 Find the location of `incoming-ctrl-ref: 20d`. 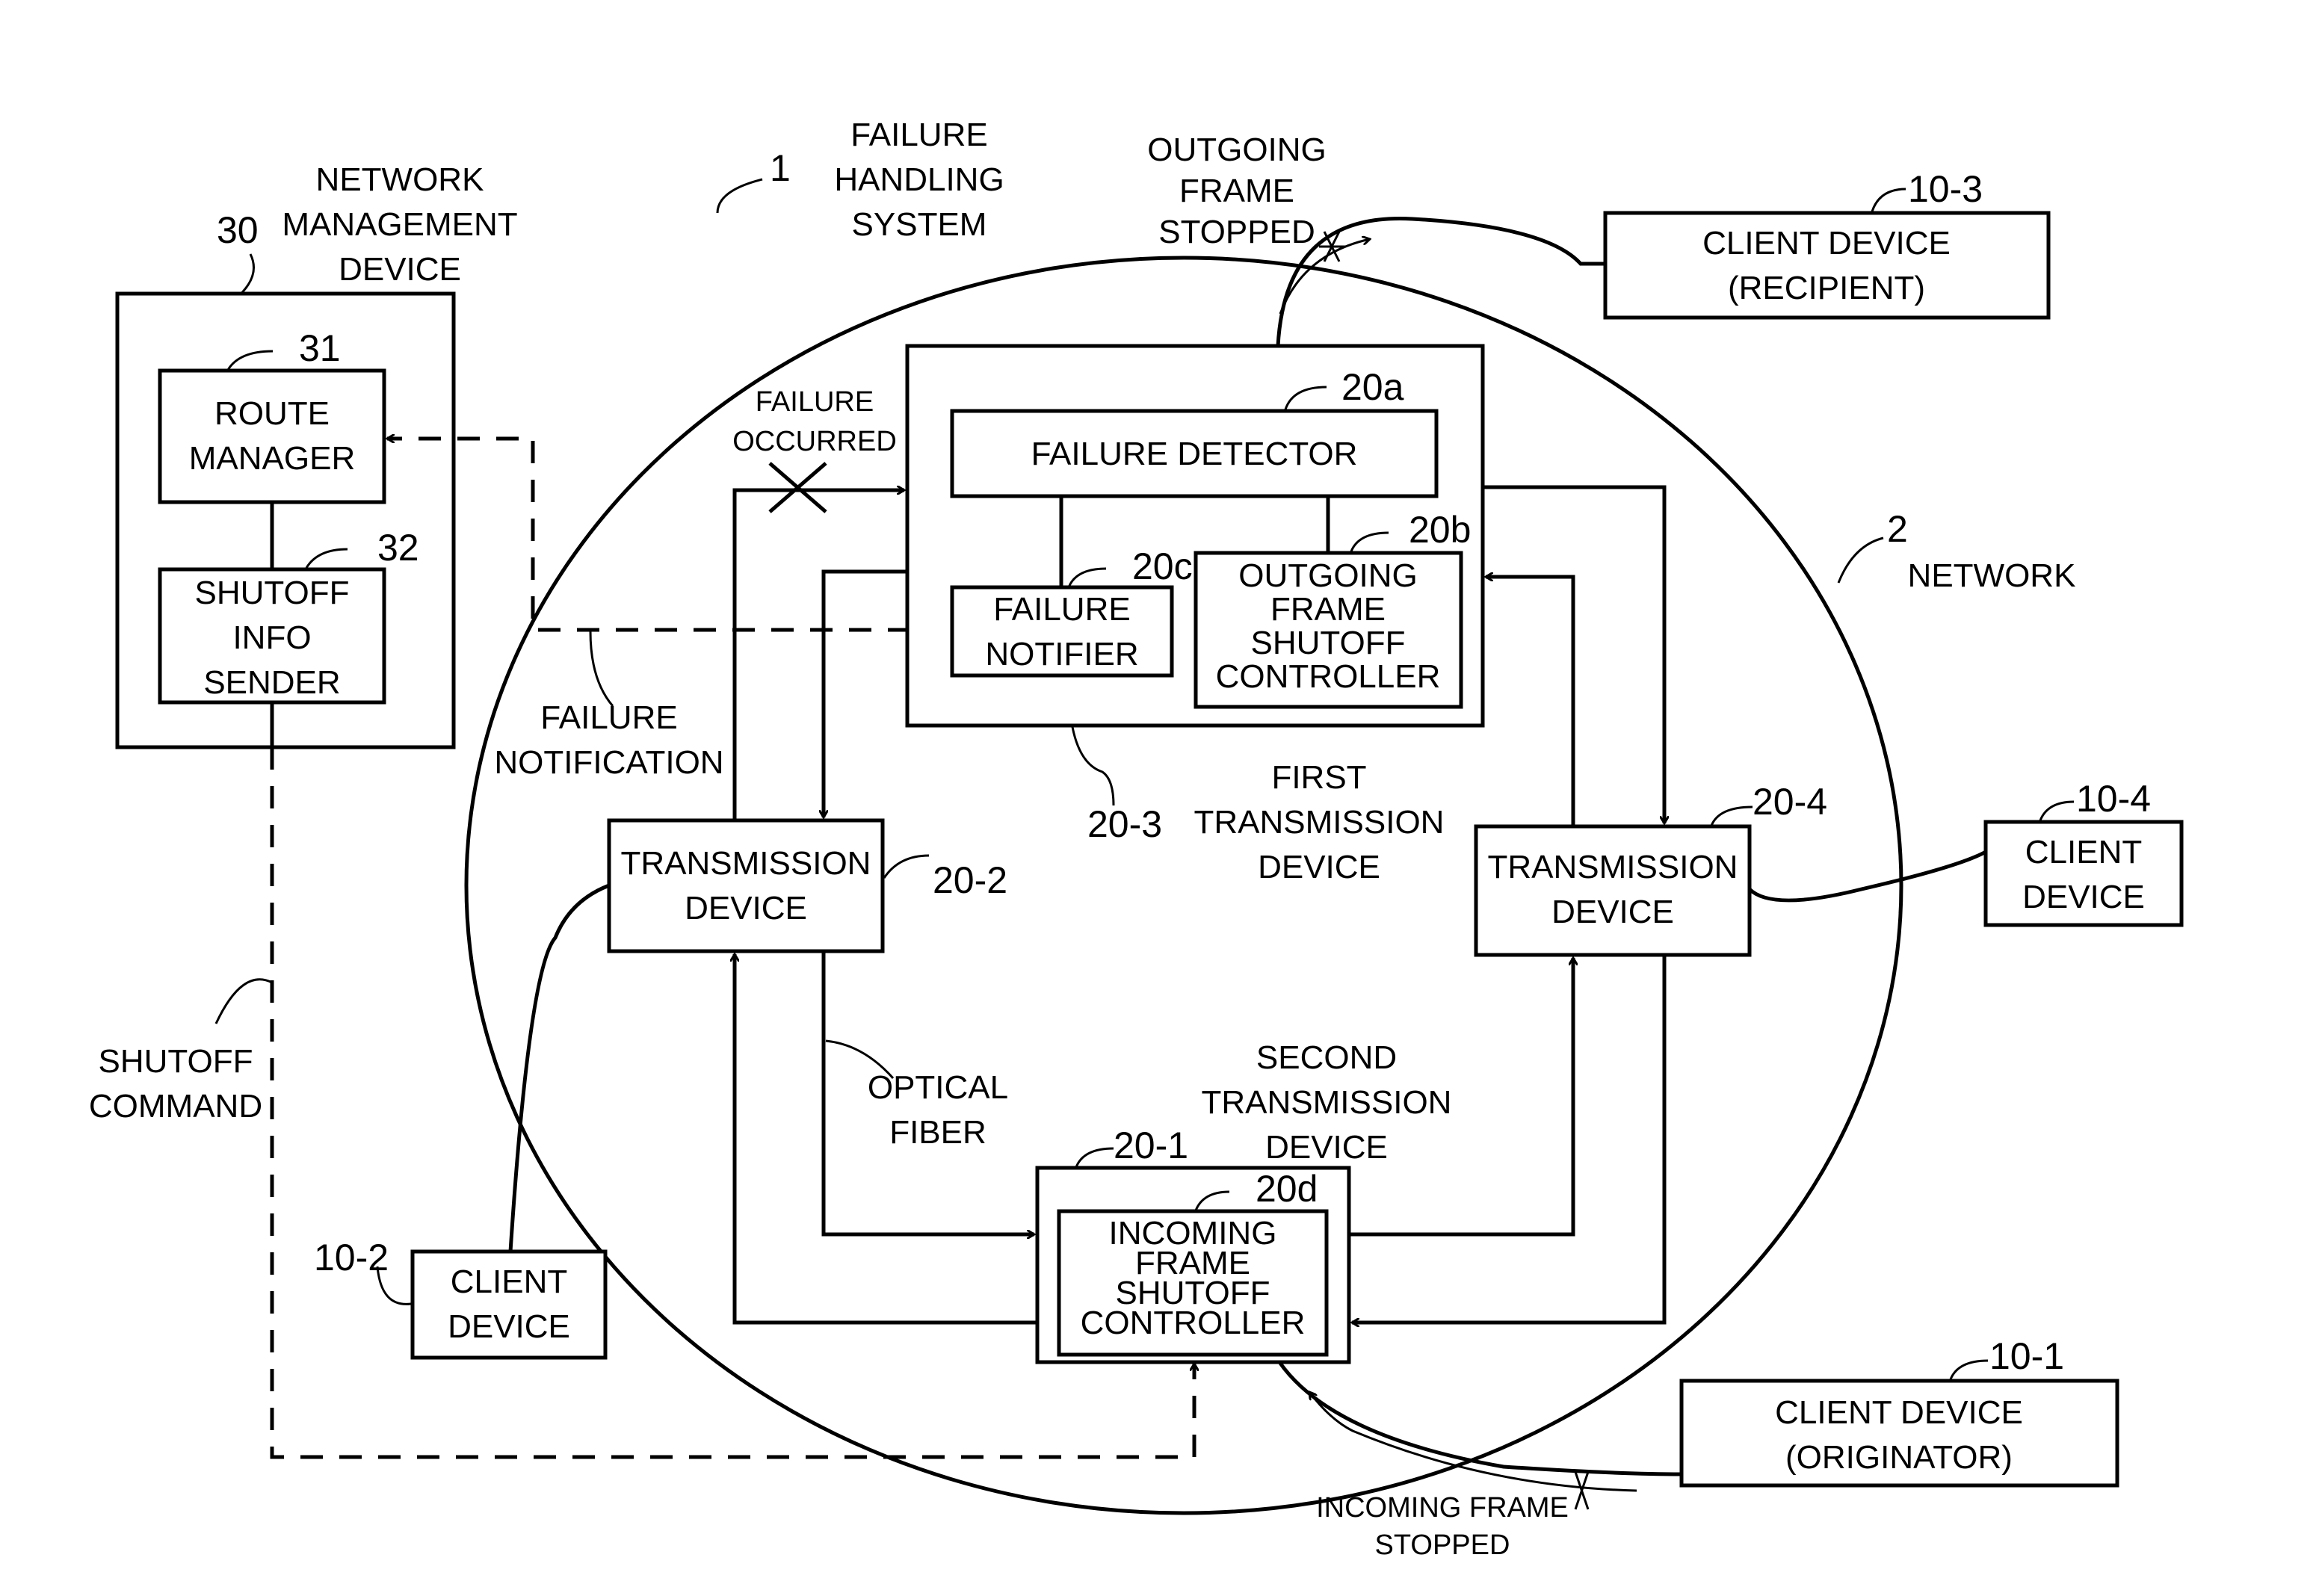

incoming-ctrl-ref: 20d is located at coordinates (1287, 1189).